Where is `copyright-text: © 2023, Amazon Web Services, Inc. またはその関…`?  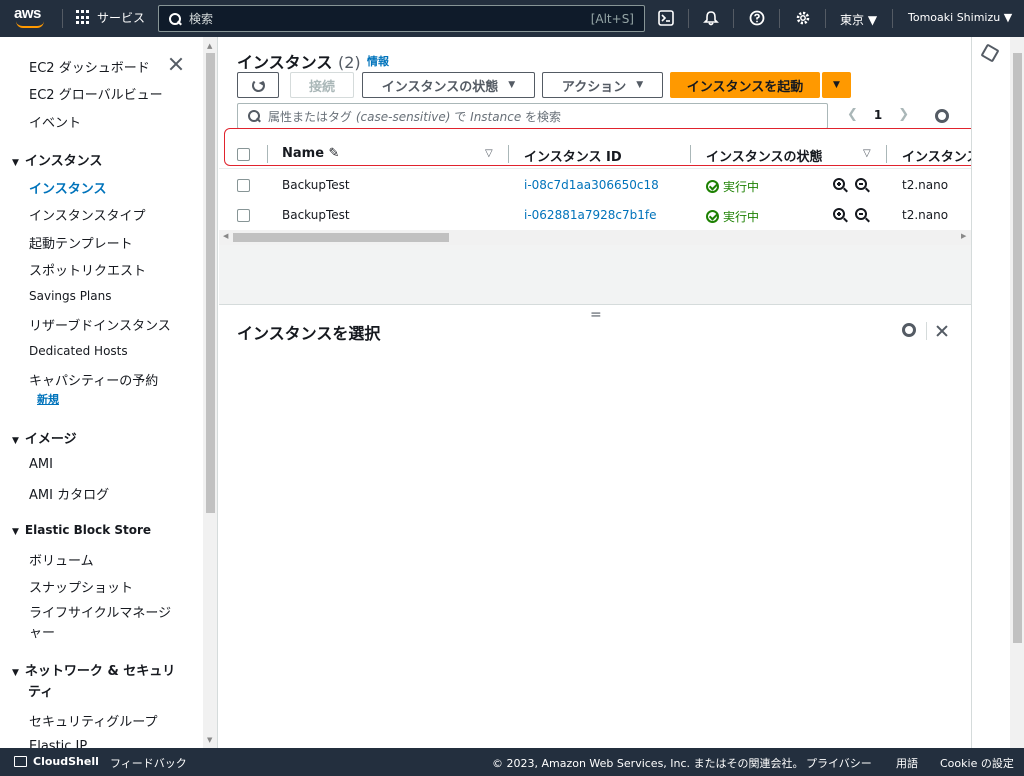 copyright-text: © 2023, Amazon Web Services, Inc. またはその関… is located at coordinates (648, 763).